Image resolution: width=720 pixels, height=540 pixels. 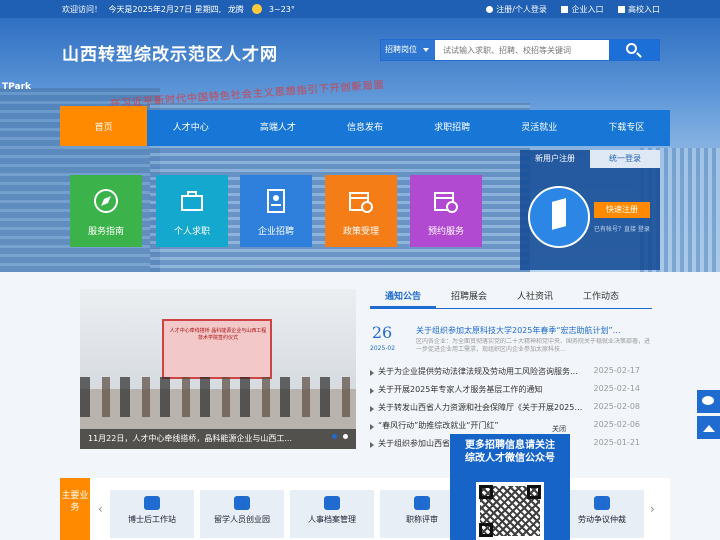 I want to click on wechat-popup: 关闭 更多招聘信息请关注 综改人才微信公众号, so click(x=510, y=482).